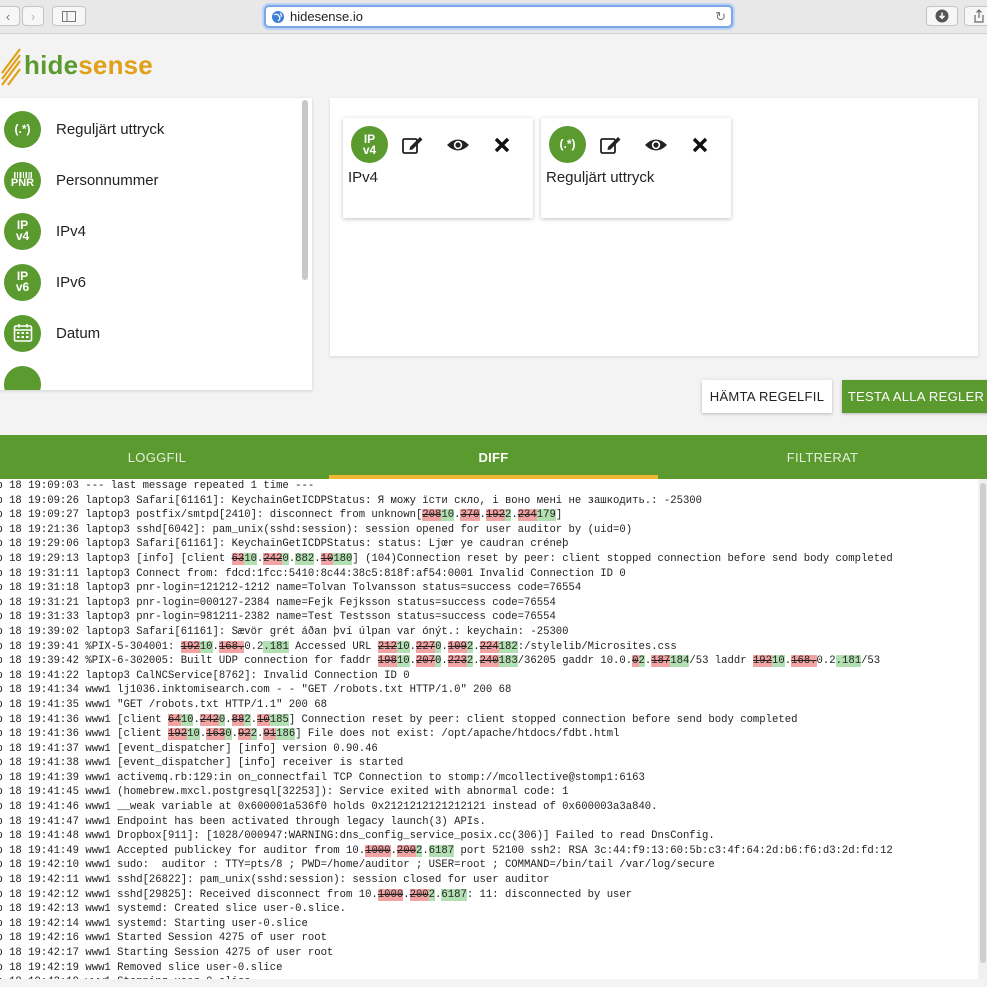  I want to click on globe-icon, so click(278, 16).